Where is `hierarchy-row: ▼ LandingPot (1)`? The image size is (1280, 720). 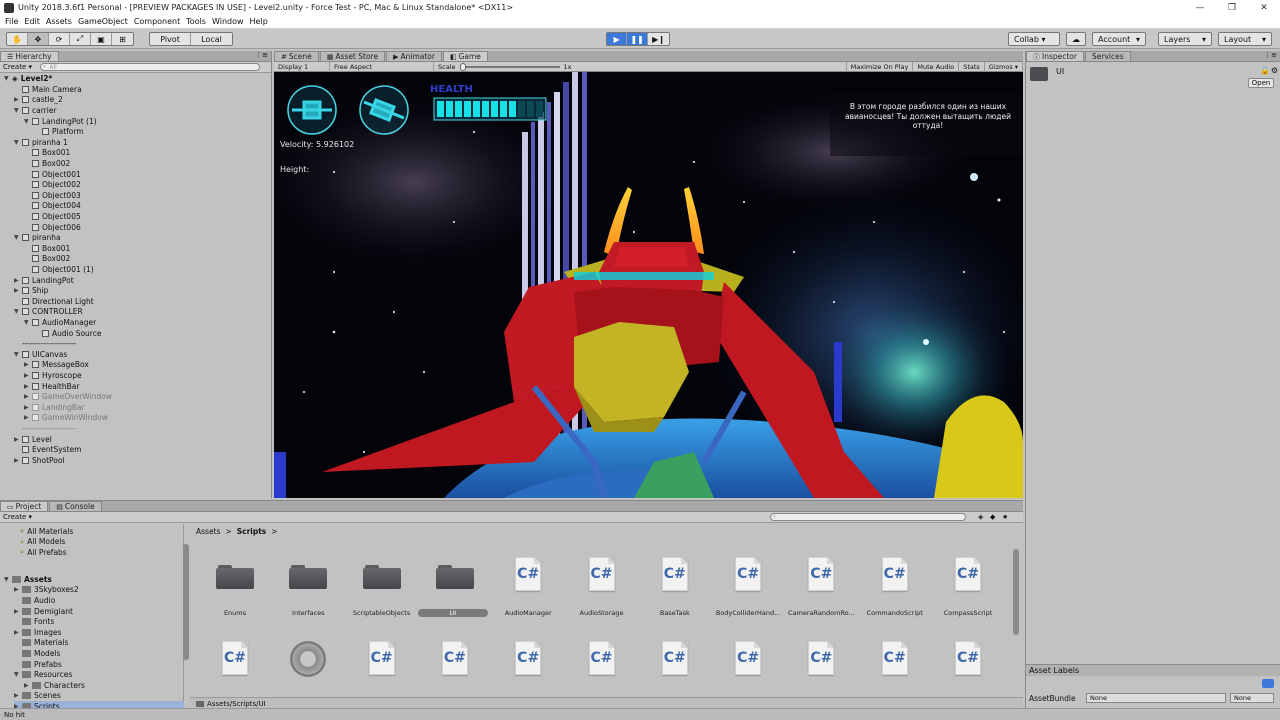
hierarchy-row: ▼ LandingPot (1) is located at coordinates (60, 121).